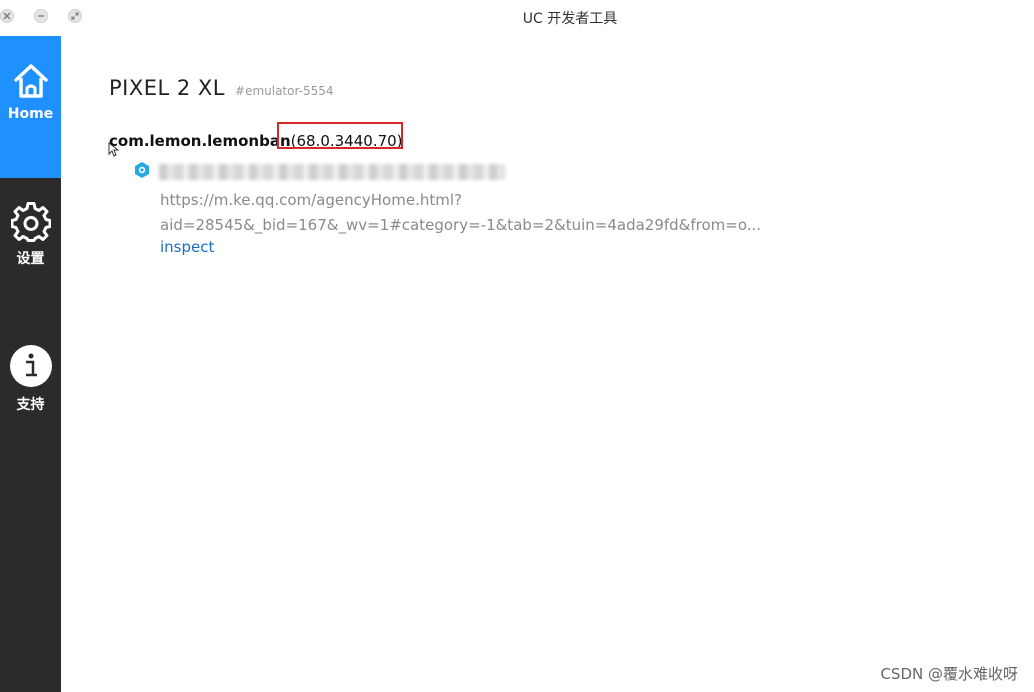 The height and width of the screenshot is (692, 1034). I want to click on mouse-pointer-icon, so click(114, 149).